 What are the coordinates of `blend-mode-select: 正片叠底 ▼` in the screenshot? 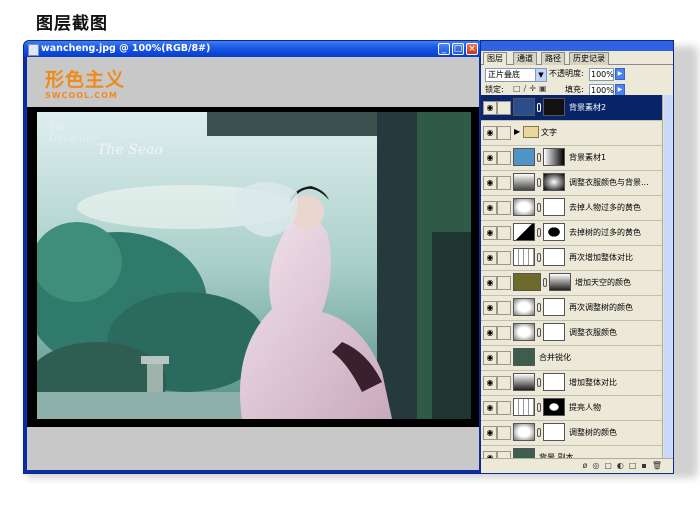 It's located at (516, 75).